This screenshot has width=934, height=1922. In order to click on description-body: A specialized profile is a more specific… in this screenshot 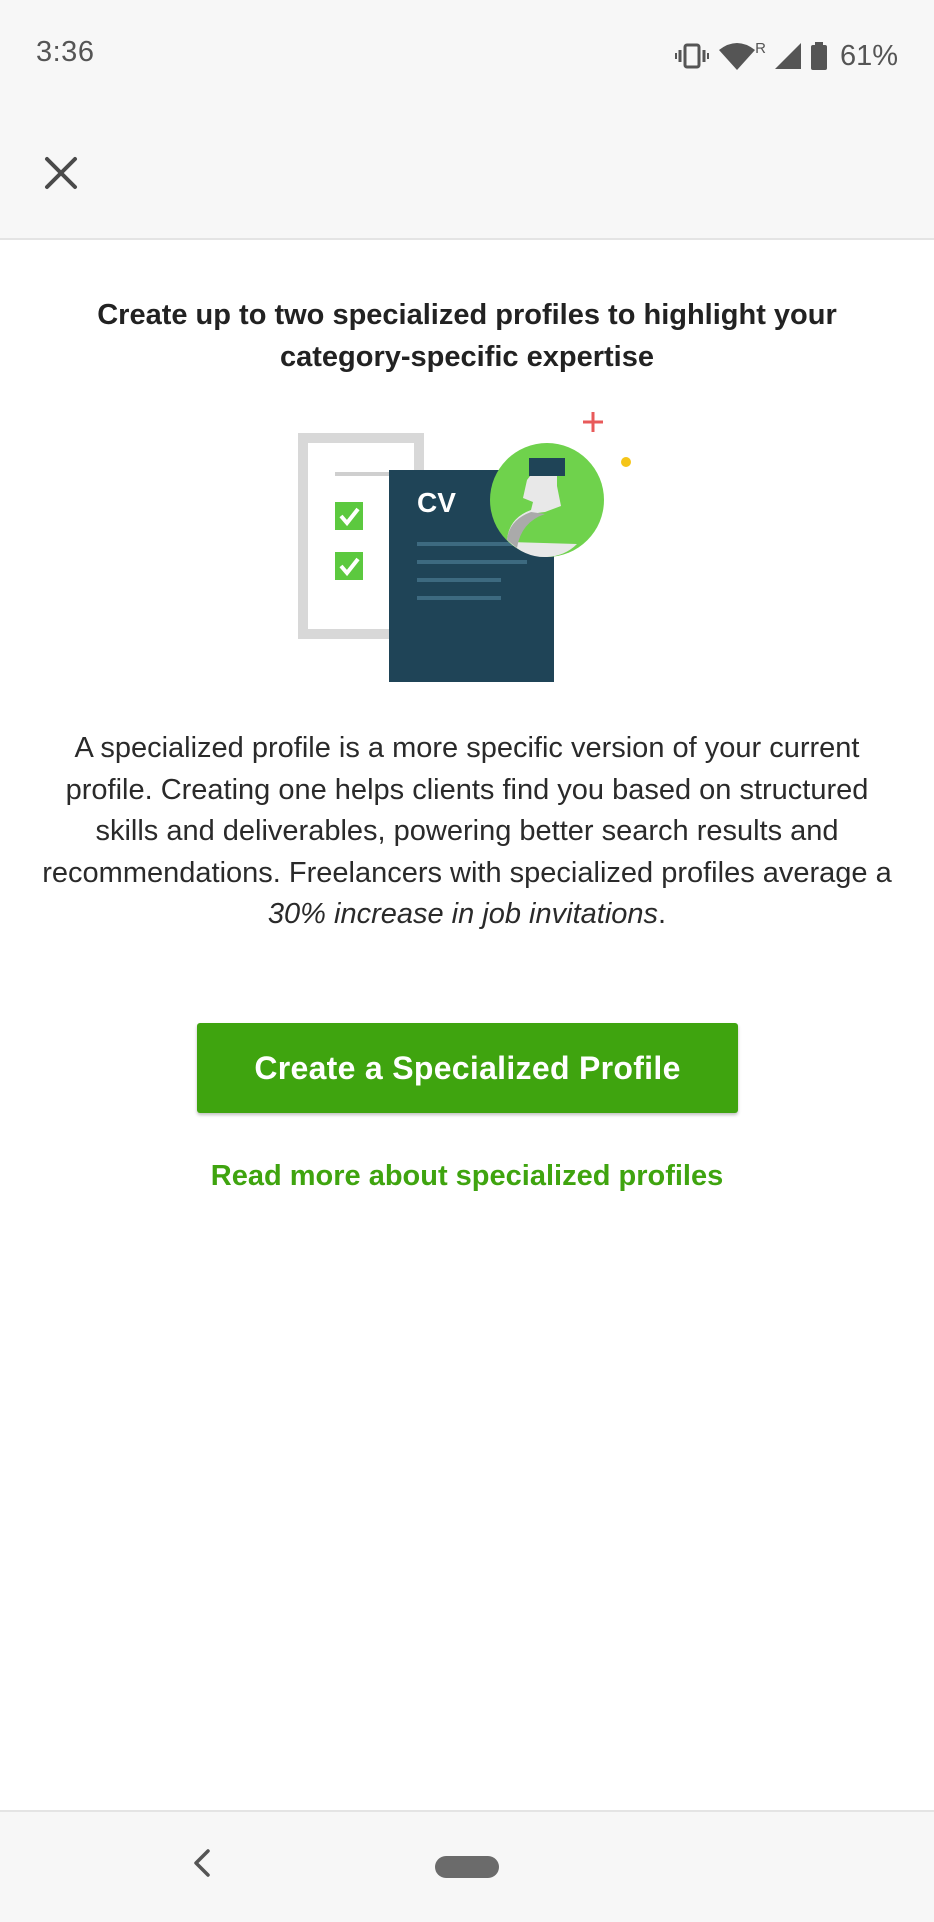, I will do `click(467, 810)`.